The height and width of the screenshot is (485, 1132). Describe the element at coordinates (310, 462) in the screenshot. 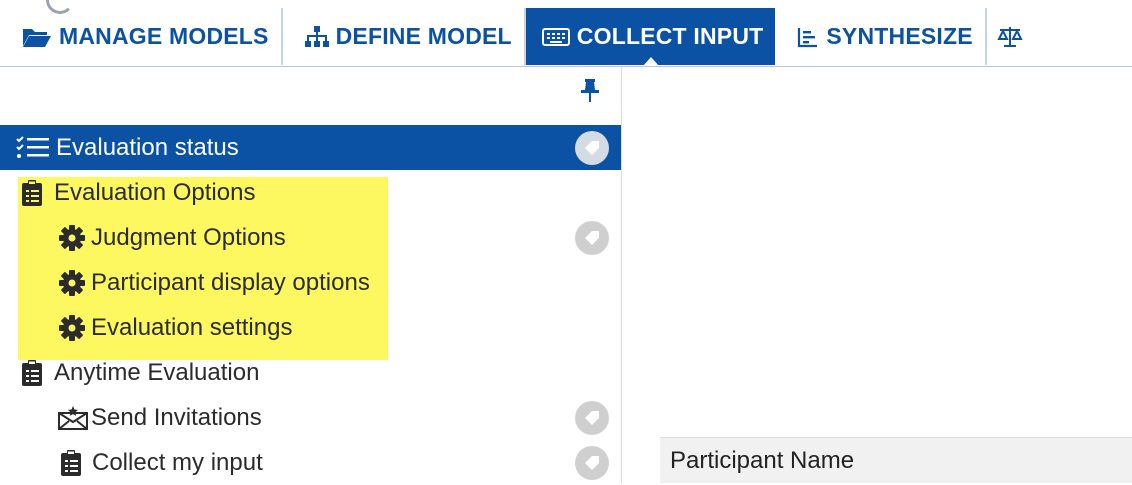

I see `sidebar-item-collect-my-input: Collect my input` at that location.